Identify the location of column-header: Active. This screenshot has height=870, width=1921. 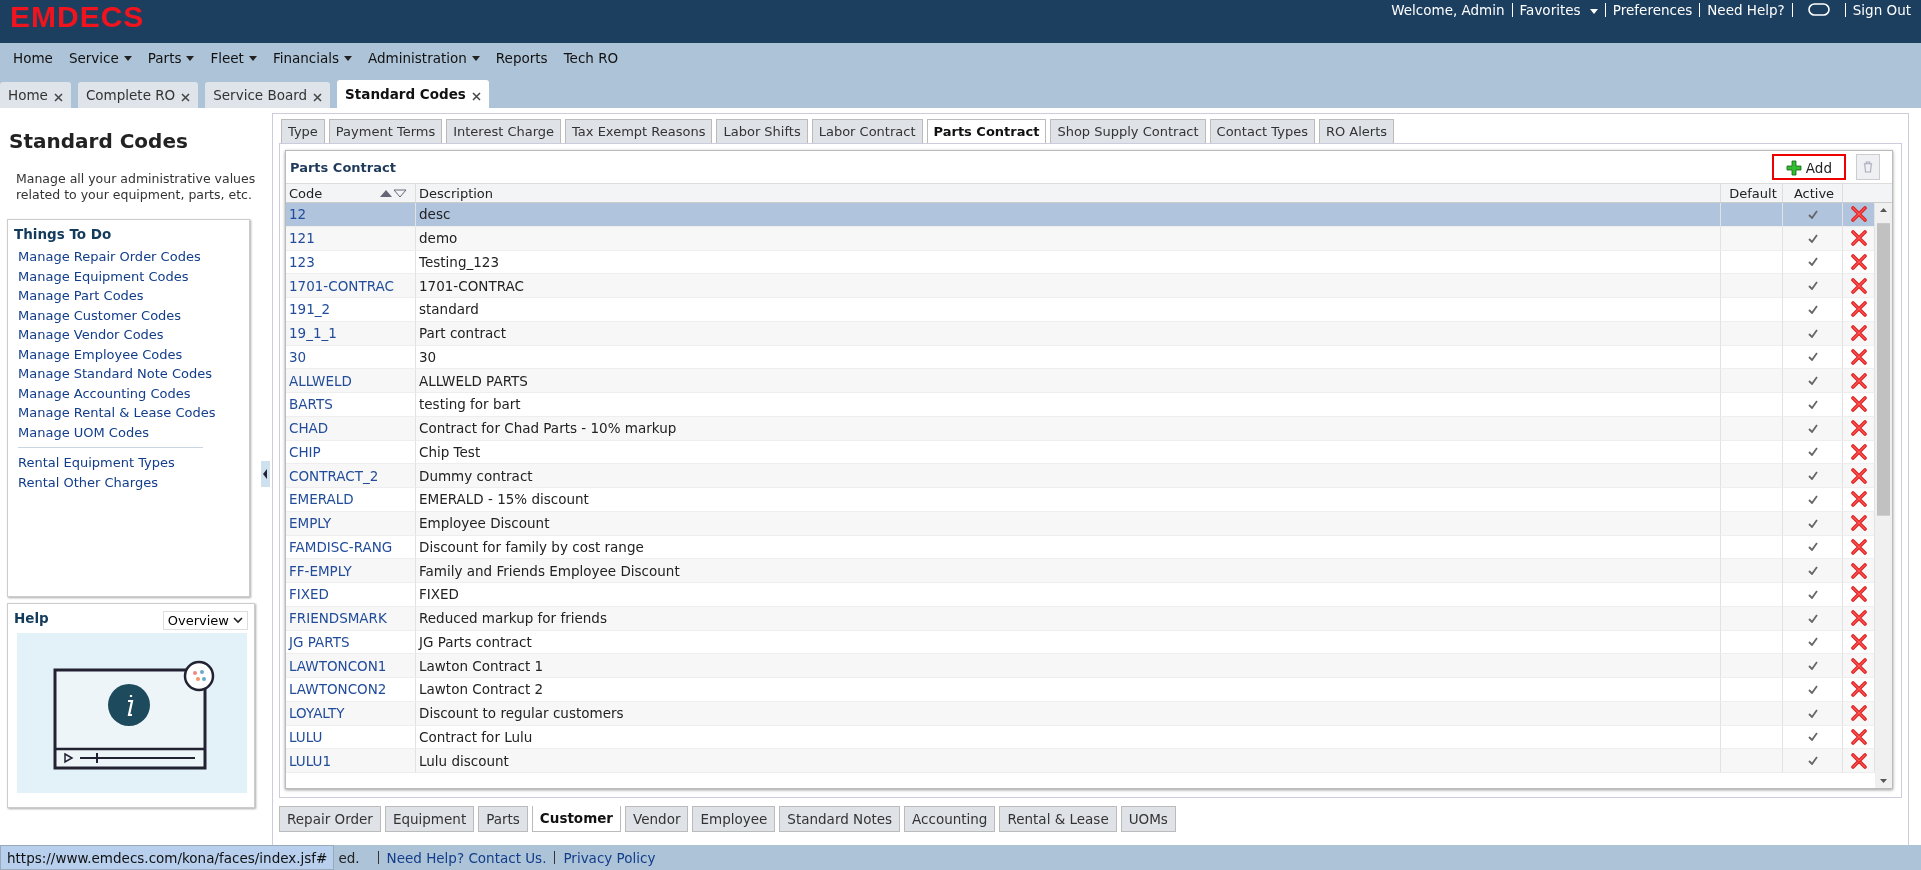
(1813, 193).